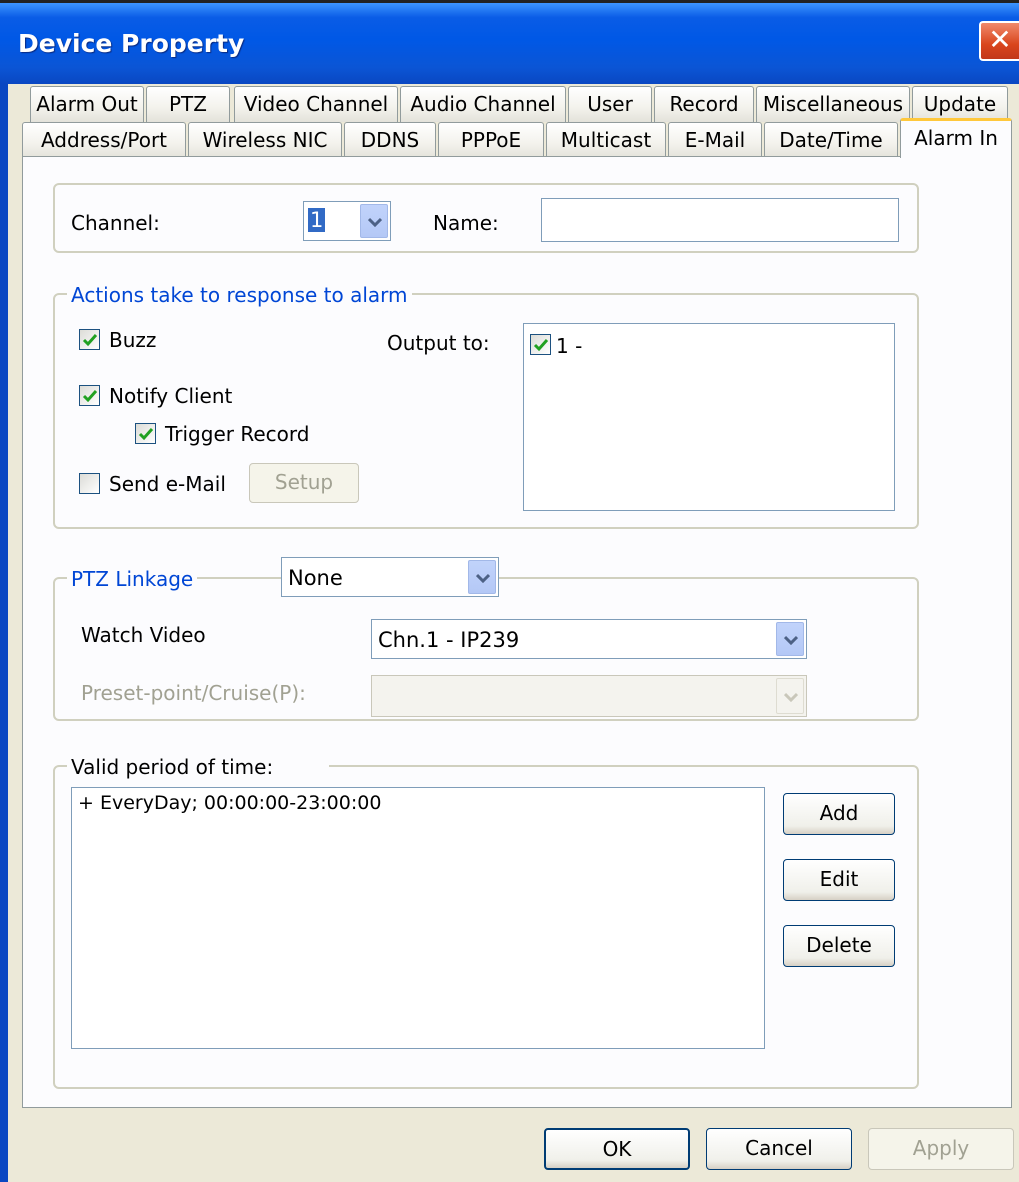 This screenshot has width=1019, height=1182. What do you see at coordinates (509, 42) in the screenshot?
I see `title-bar: Device Property ✕` at bounding box center [509, 42].